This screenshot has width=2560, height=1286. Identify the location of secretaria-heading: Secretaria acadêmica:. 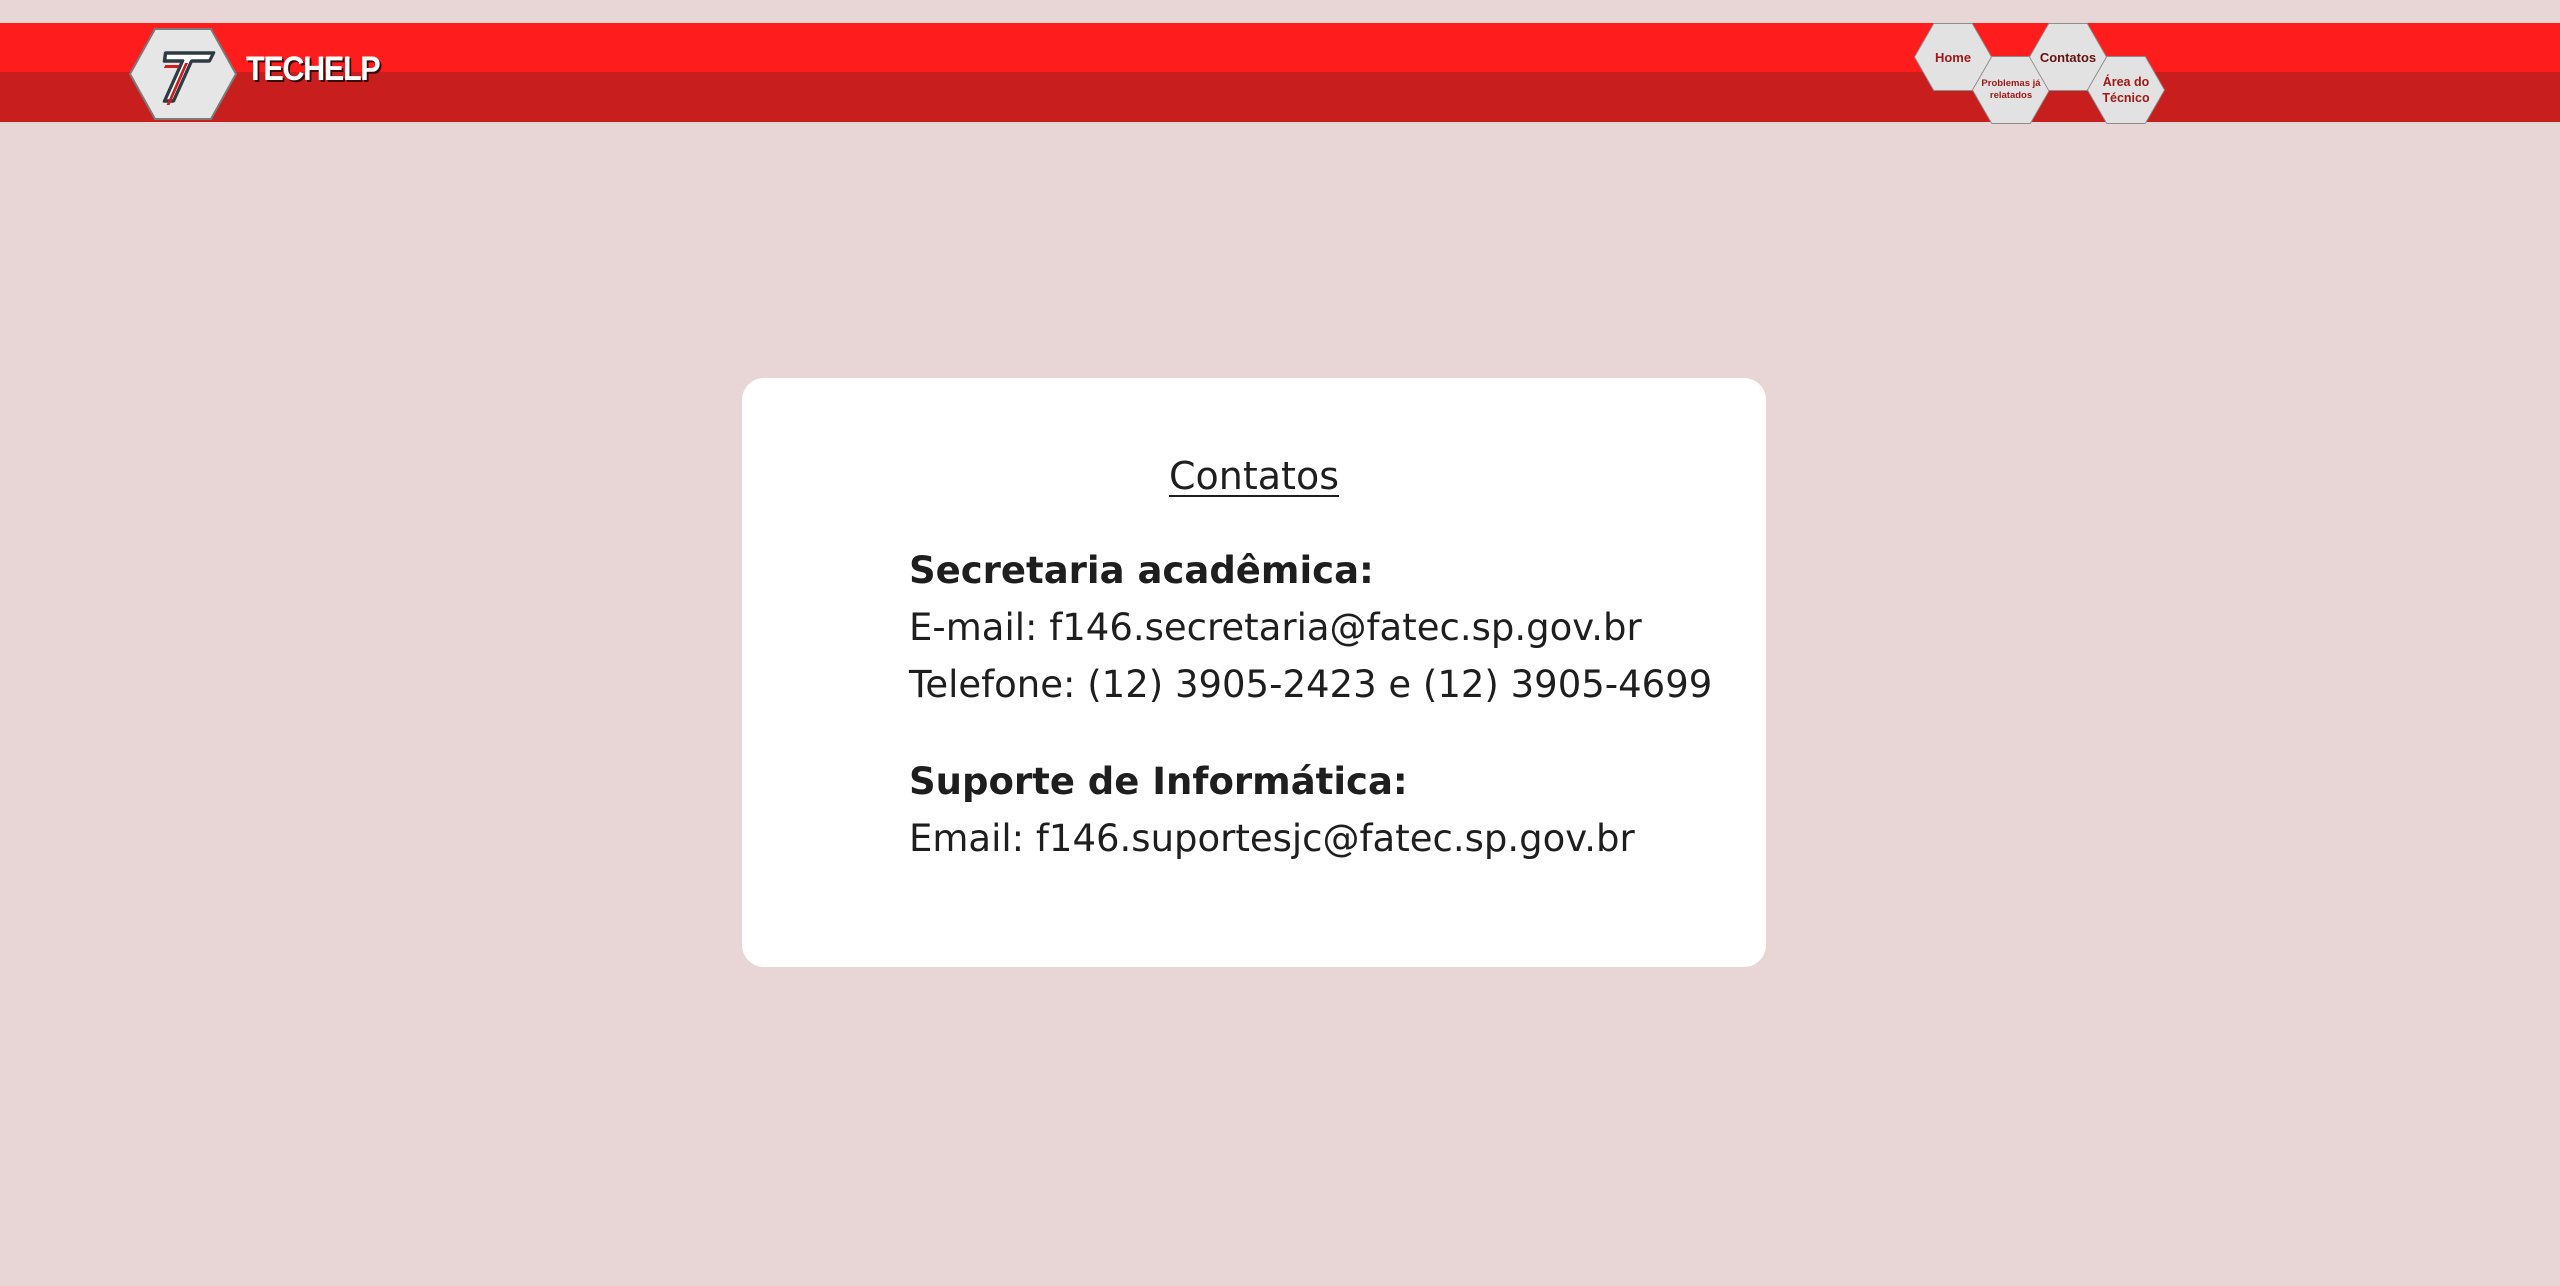
(1141, 570).